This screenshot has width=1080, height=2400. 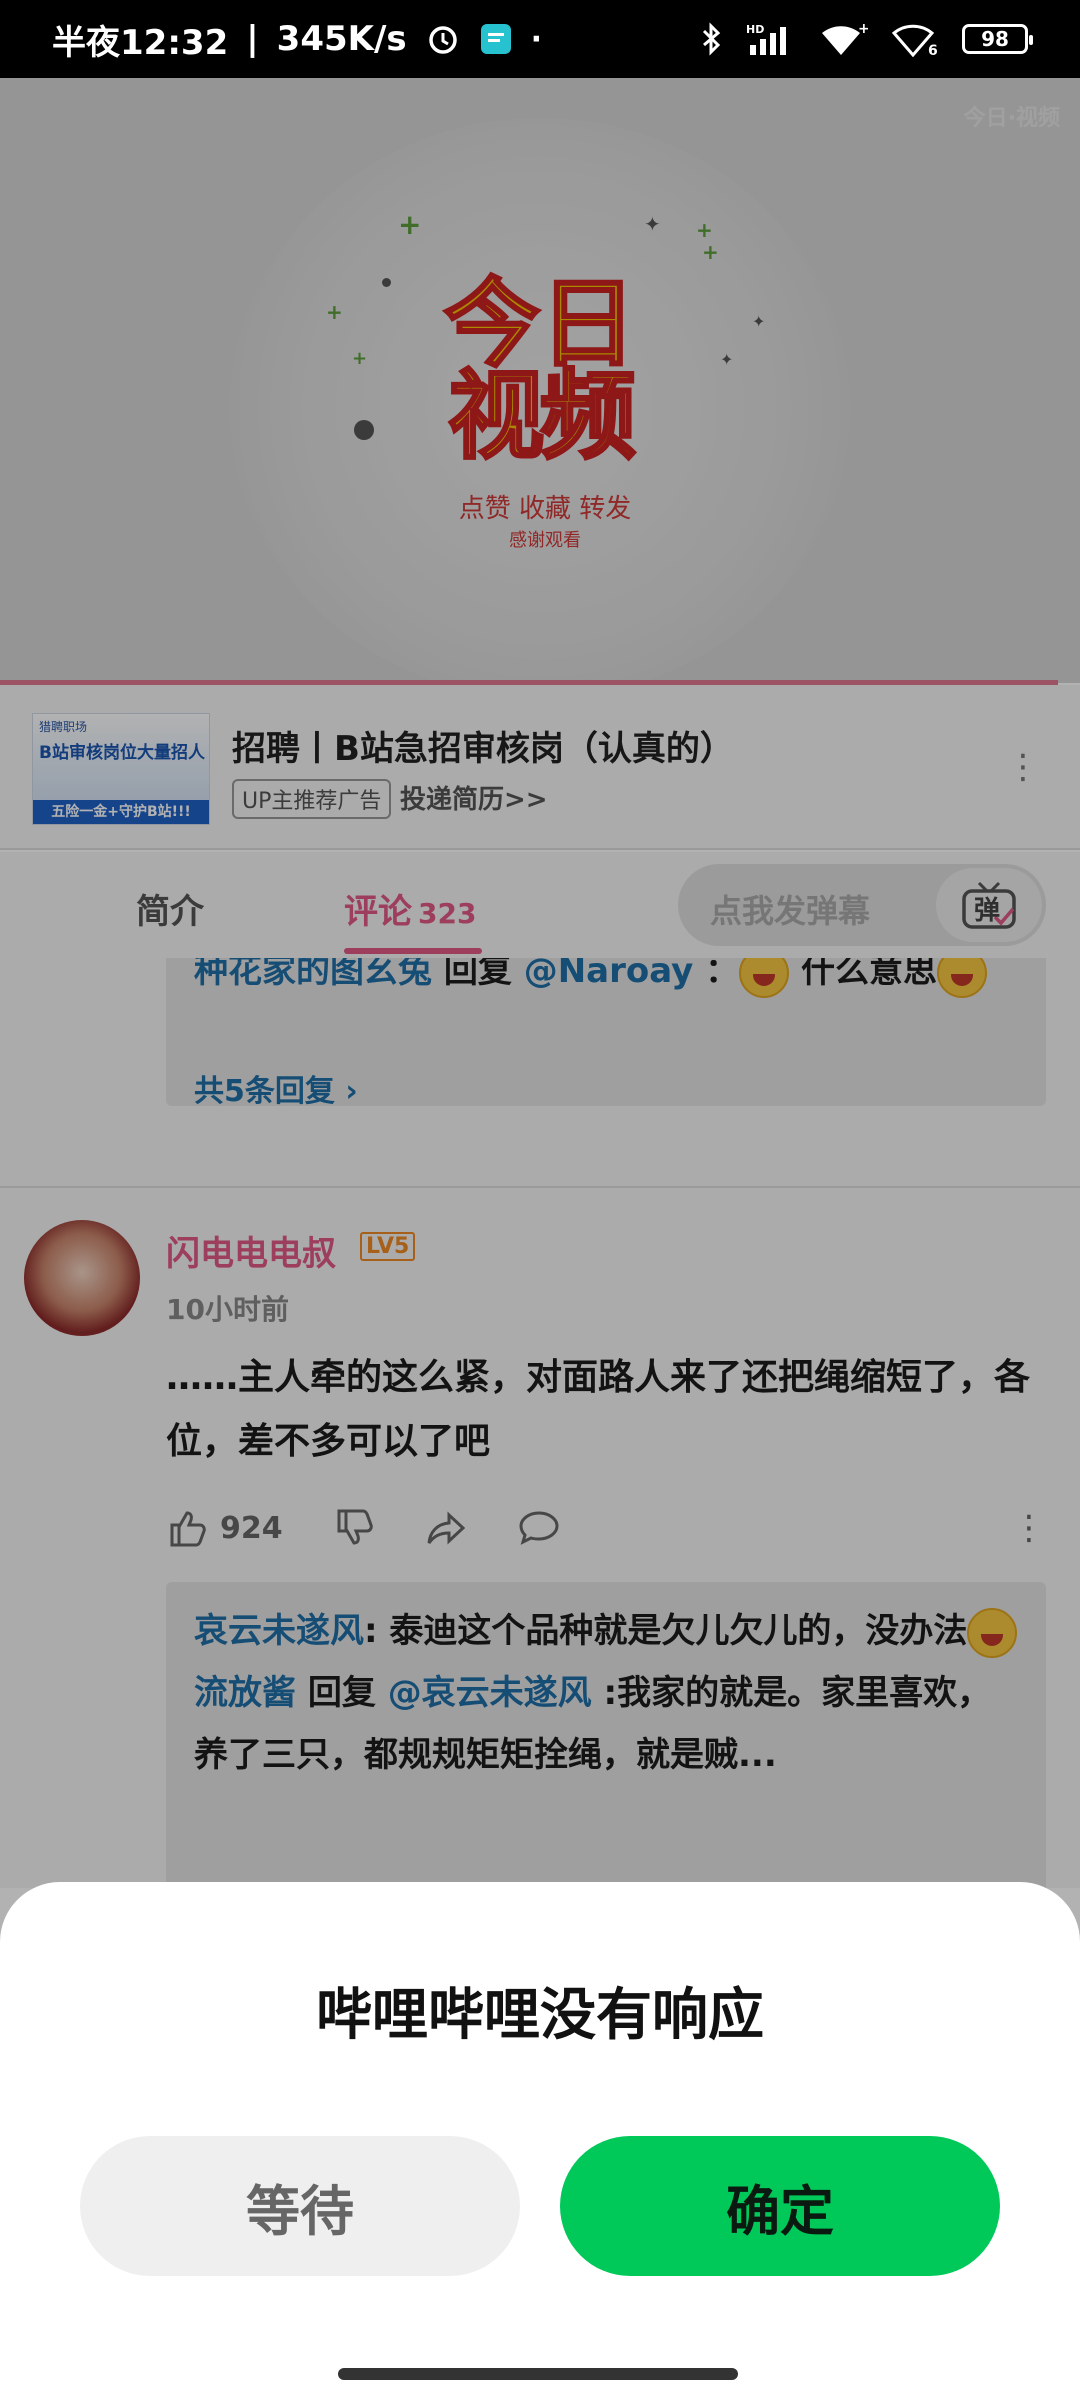 What do you see at coordinates (933, 50) in the screenshot?
I see `svg-text: 6` at bounding box center [933, 50].